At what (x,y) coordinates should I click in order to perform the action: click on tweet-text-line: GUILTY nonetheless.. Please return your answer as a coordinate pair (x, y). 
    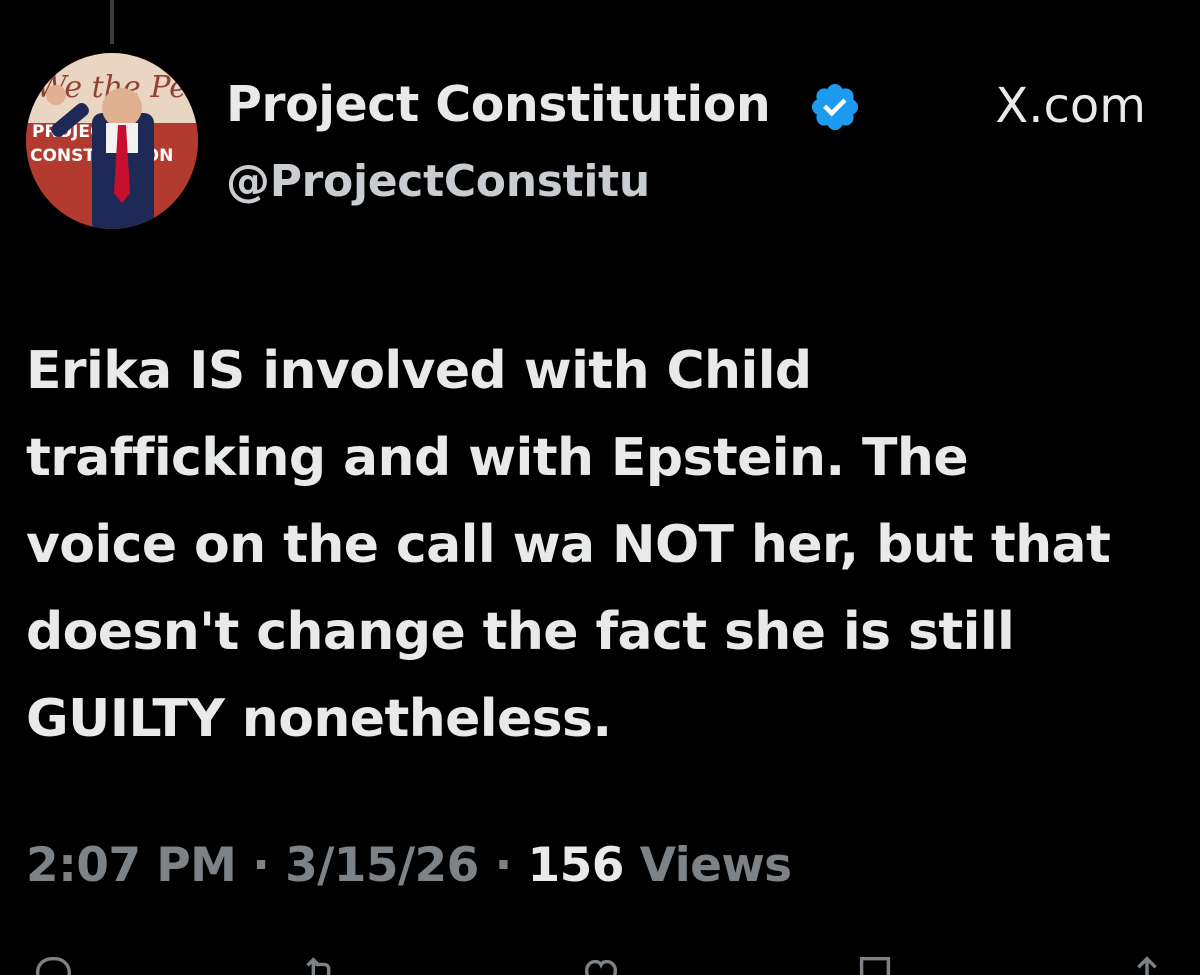
    Looking at the image, I should click on (319, 719).